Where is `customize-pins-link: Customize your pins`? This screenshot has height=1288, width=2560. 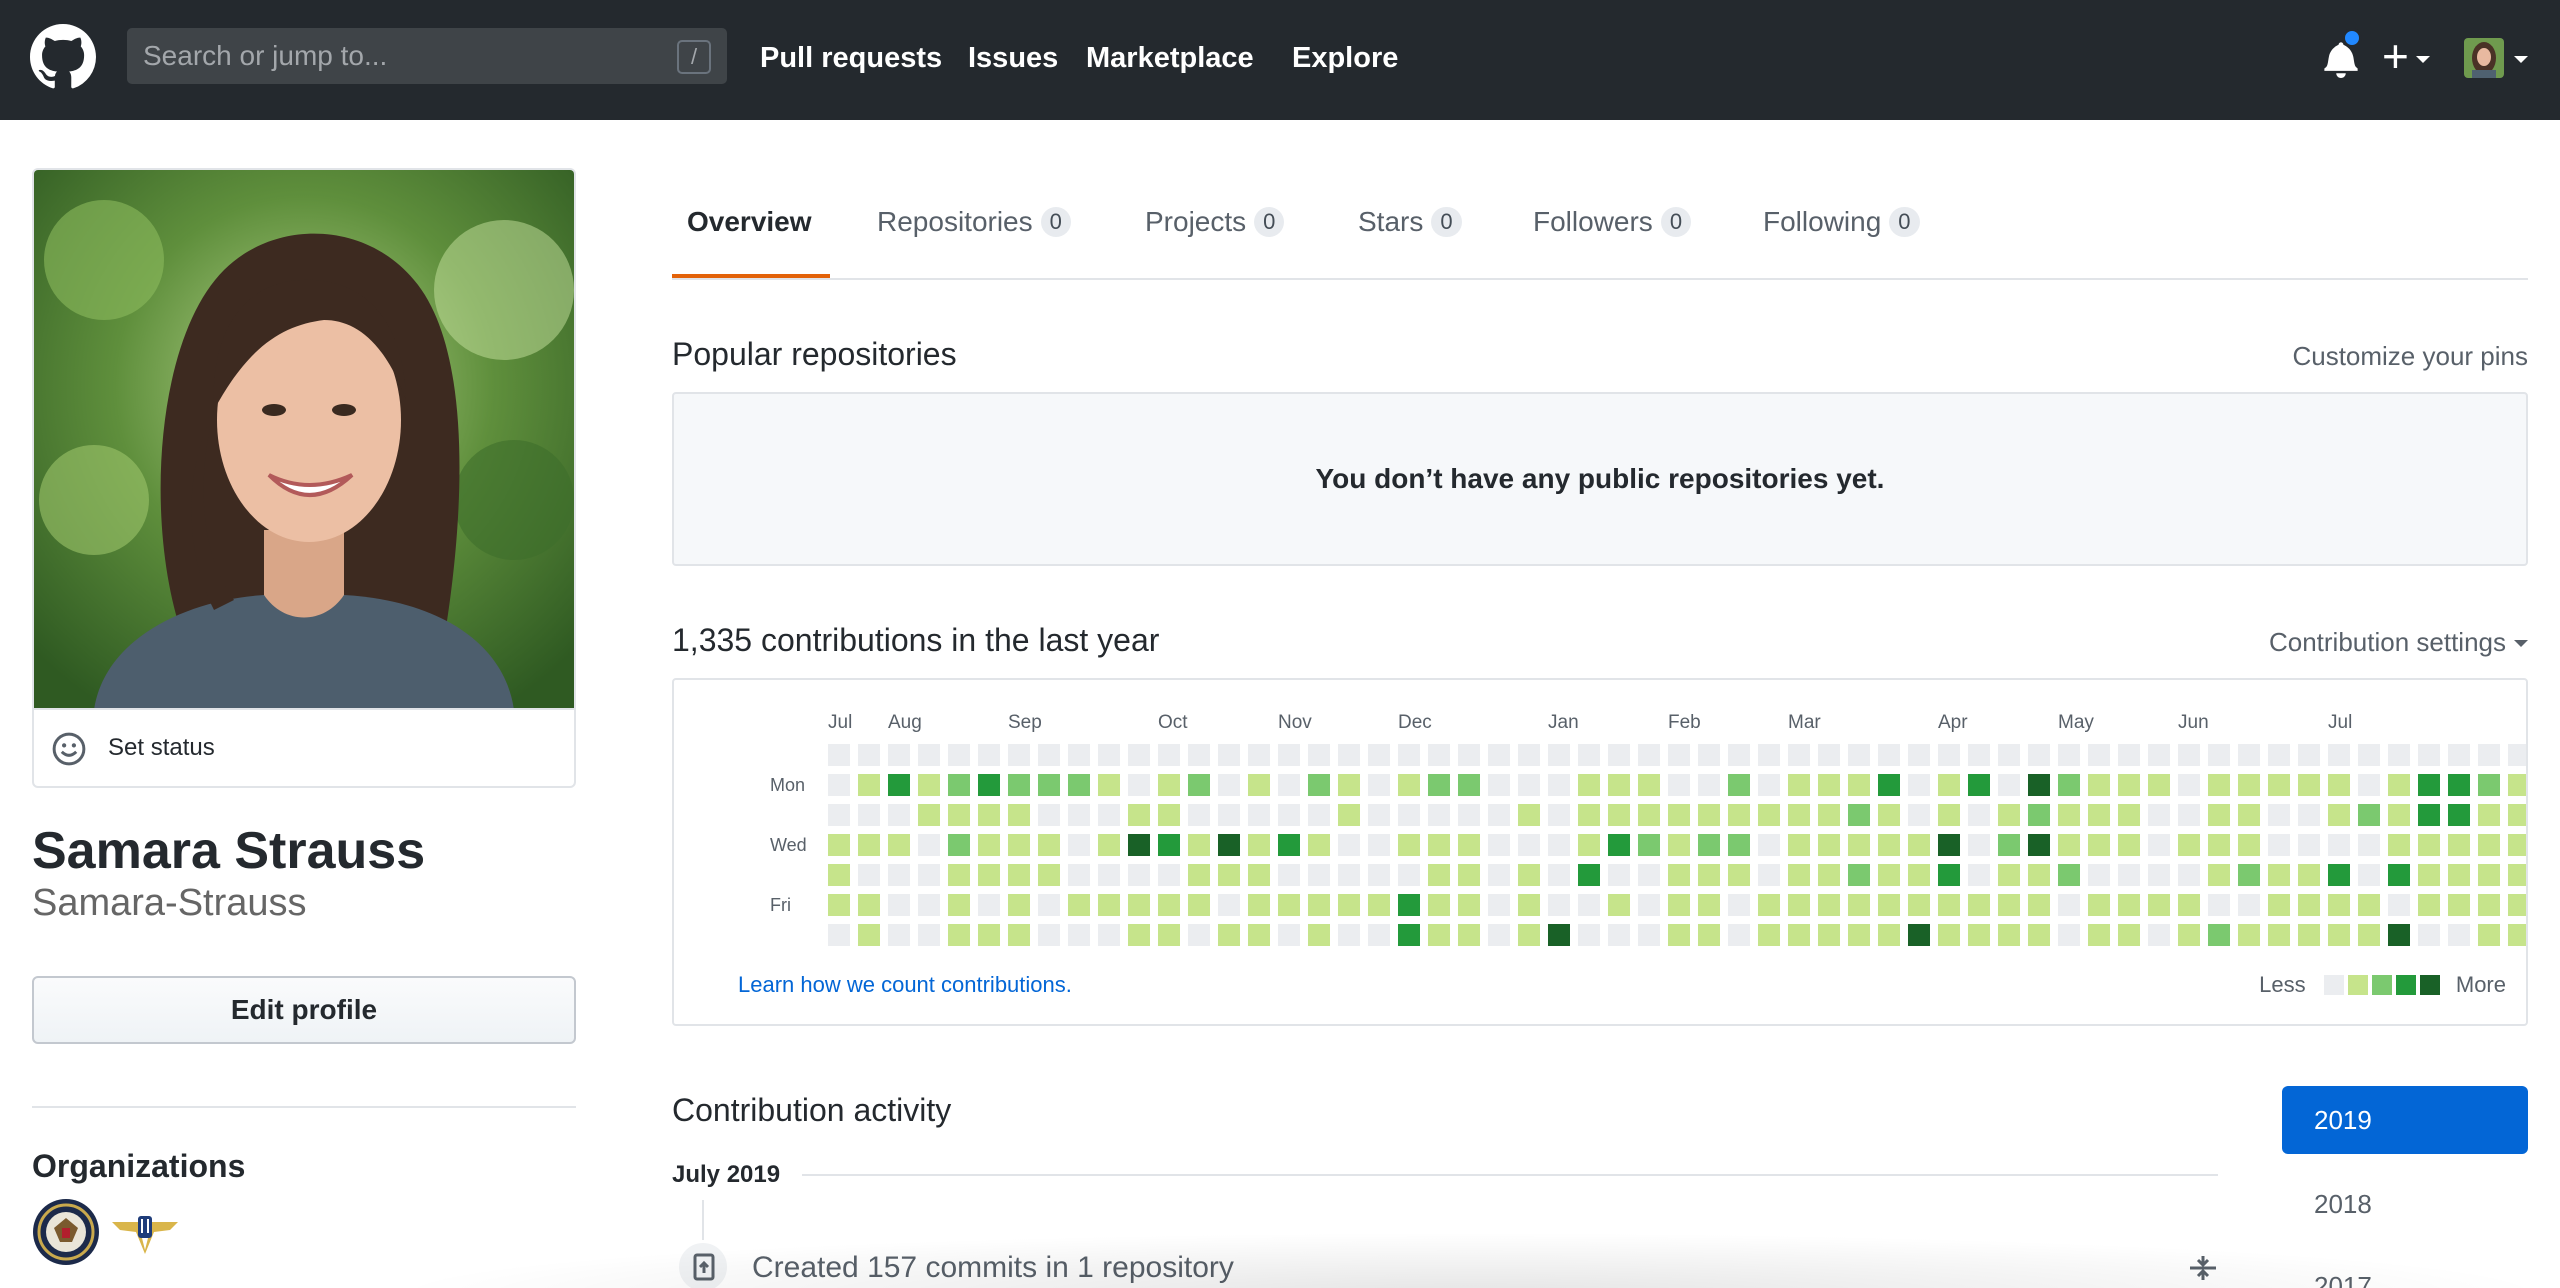
customize-pins-link: Customize your pins is located at coordinates (2410, 356).